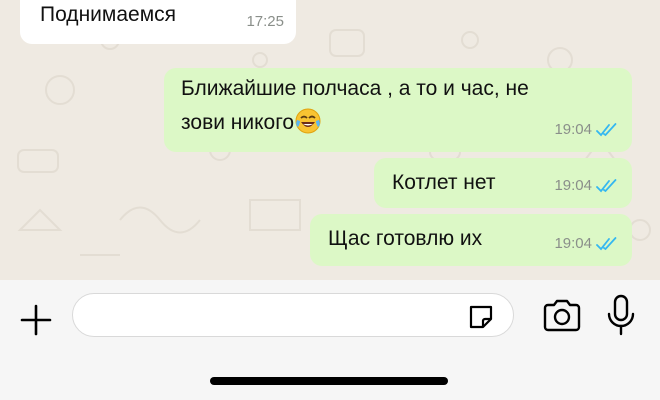  I want to click on microphone-icon, so click(621, 316).